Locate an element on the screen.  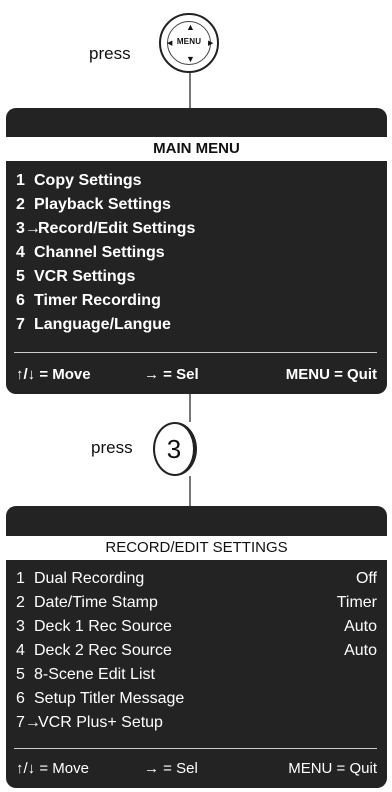
record-edit-item-number: 1 is located at coordinates (20, 578).